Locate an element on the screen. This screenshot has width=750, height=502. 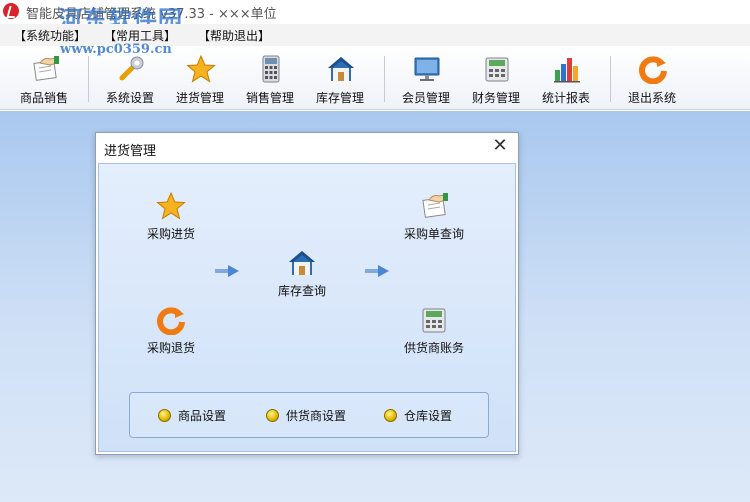
wrench-icon is located at coordinates (131, 68).